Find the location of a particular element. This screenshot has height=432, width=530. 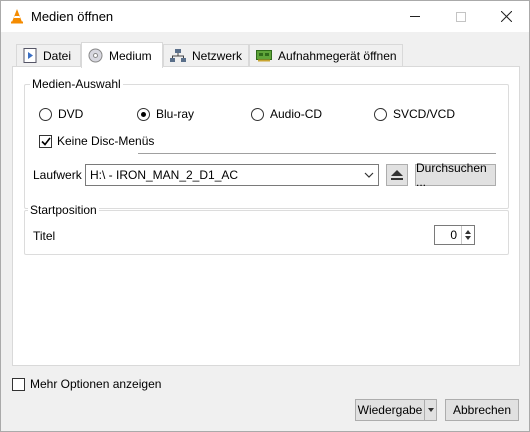

radio-dvd-label: DVD is located at coordinates (71, 114).